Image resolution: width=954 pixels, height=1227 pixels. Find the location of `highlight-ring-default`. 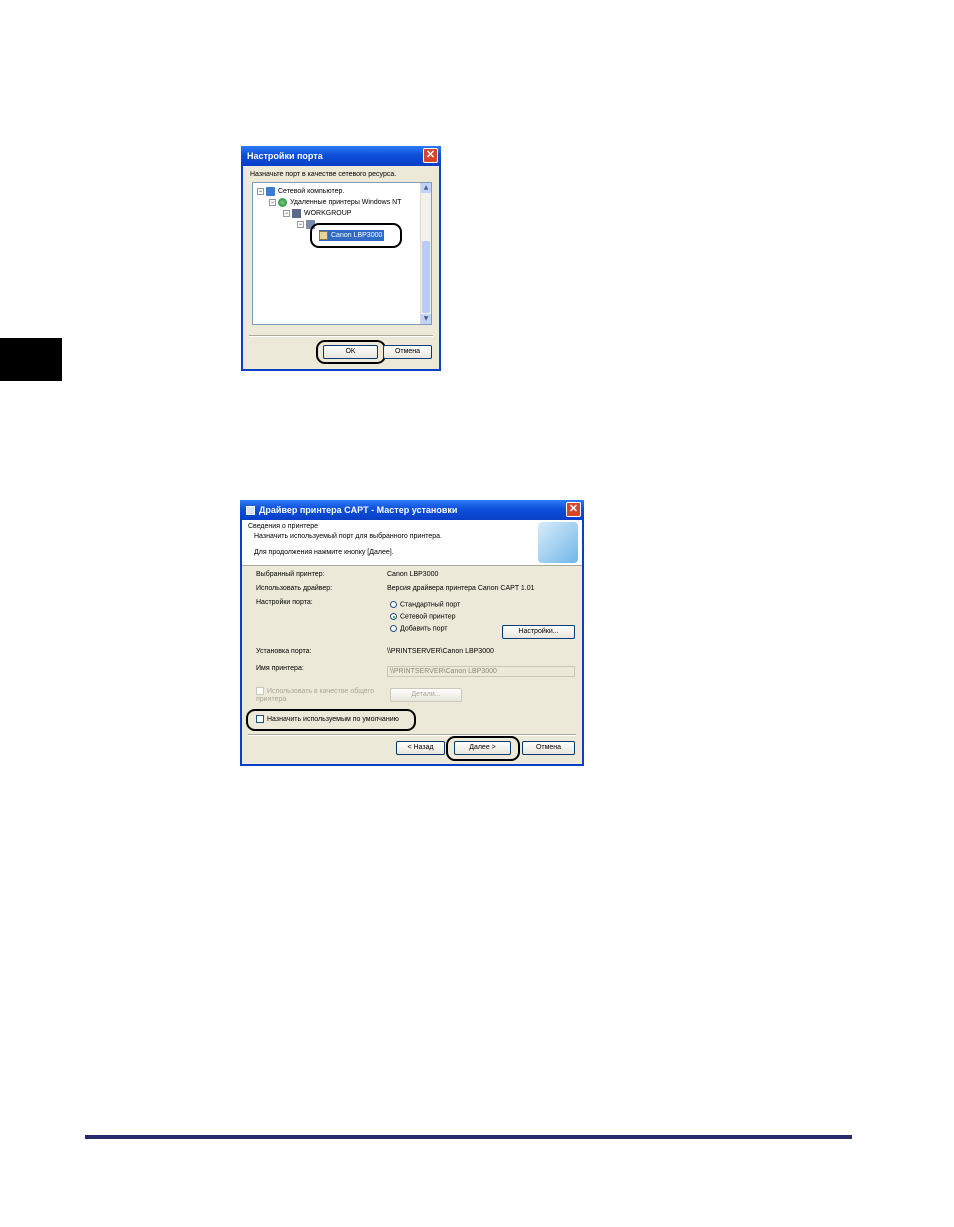

highlight-ring-default is located at coordinates (331, 720).